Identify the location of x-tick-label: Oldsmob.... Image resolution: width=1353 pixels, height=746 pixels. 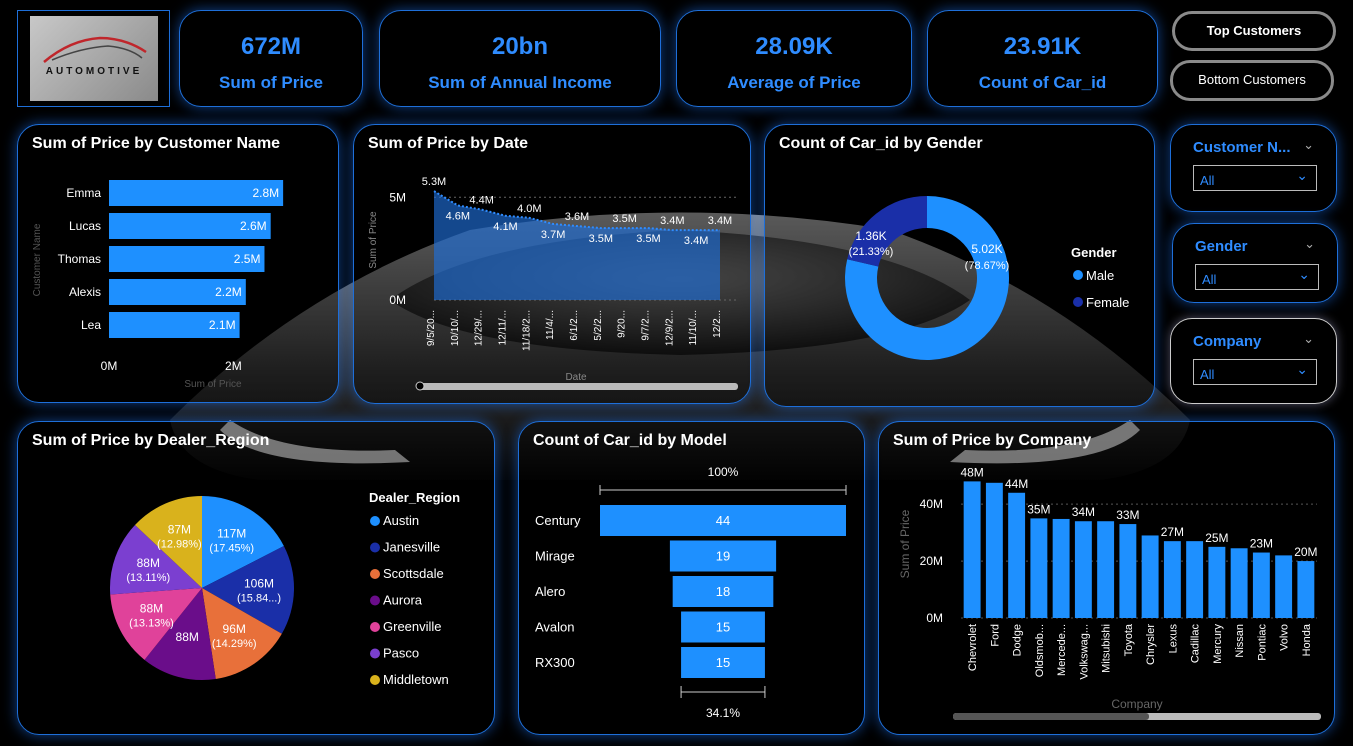
(1040, 650).